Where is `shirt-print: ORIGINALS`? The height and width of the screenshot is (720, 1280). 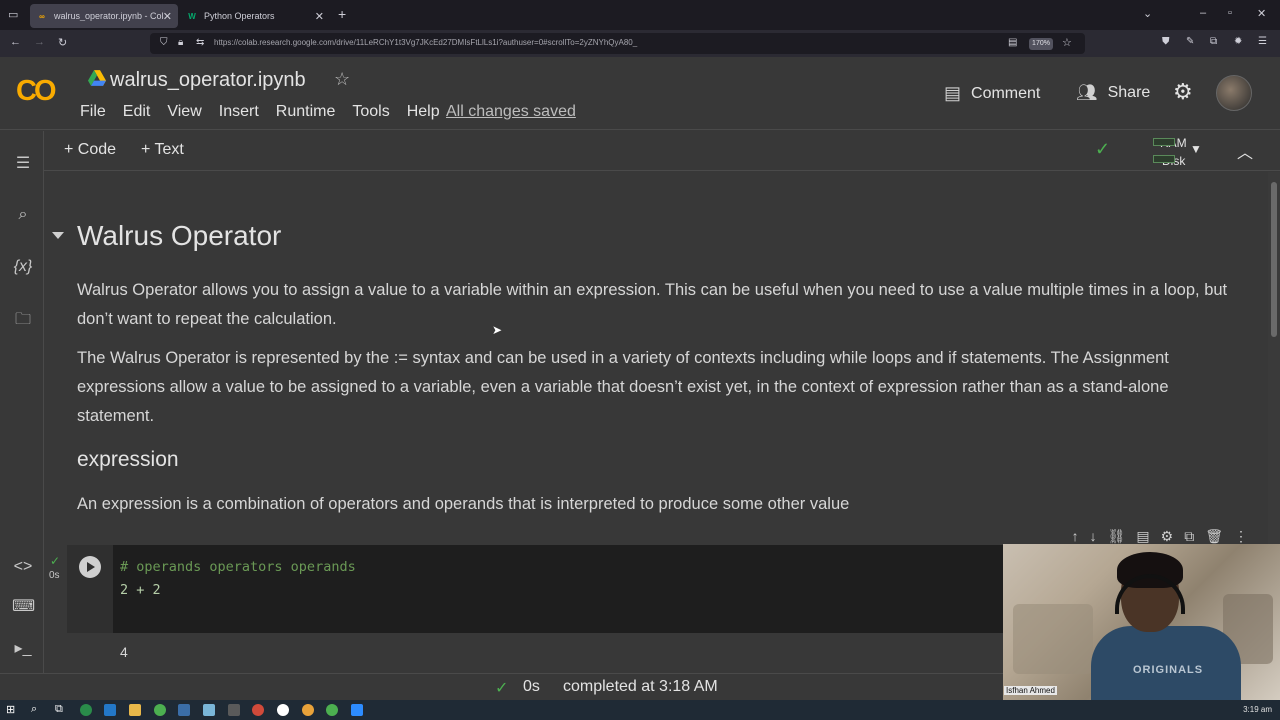
shirt-print: ORIGINALS is located at coordinates (1168, 670).